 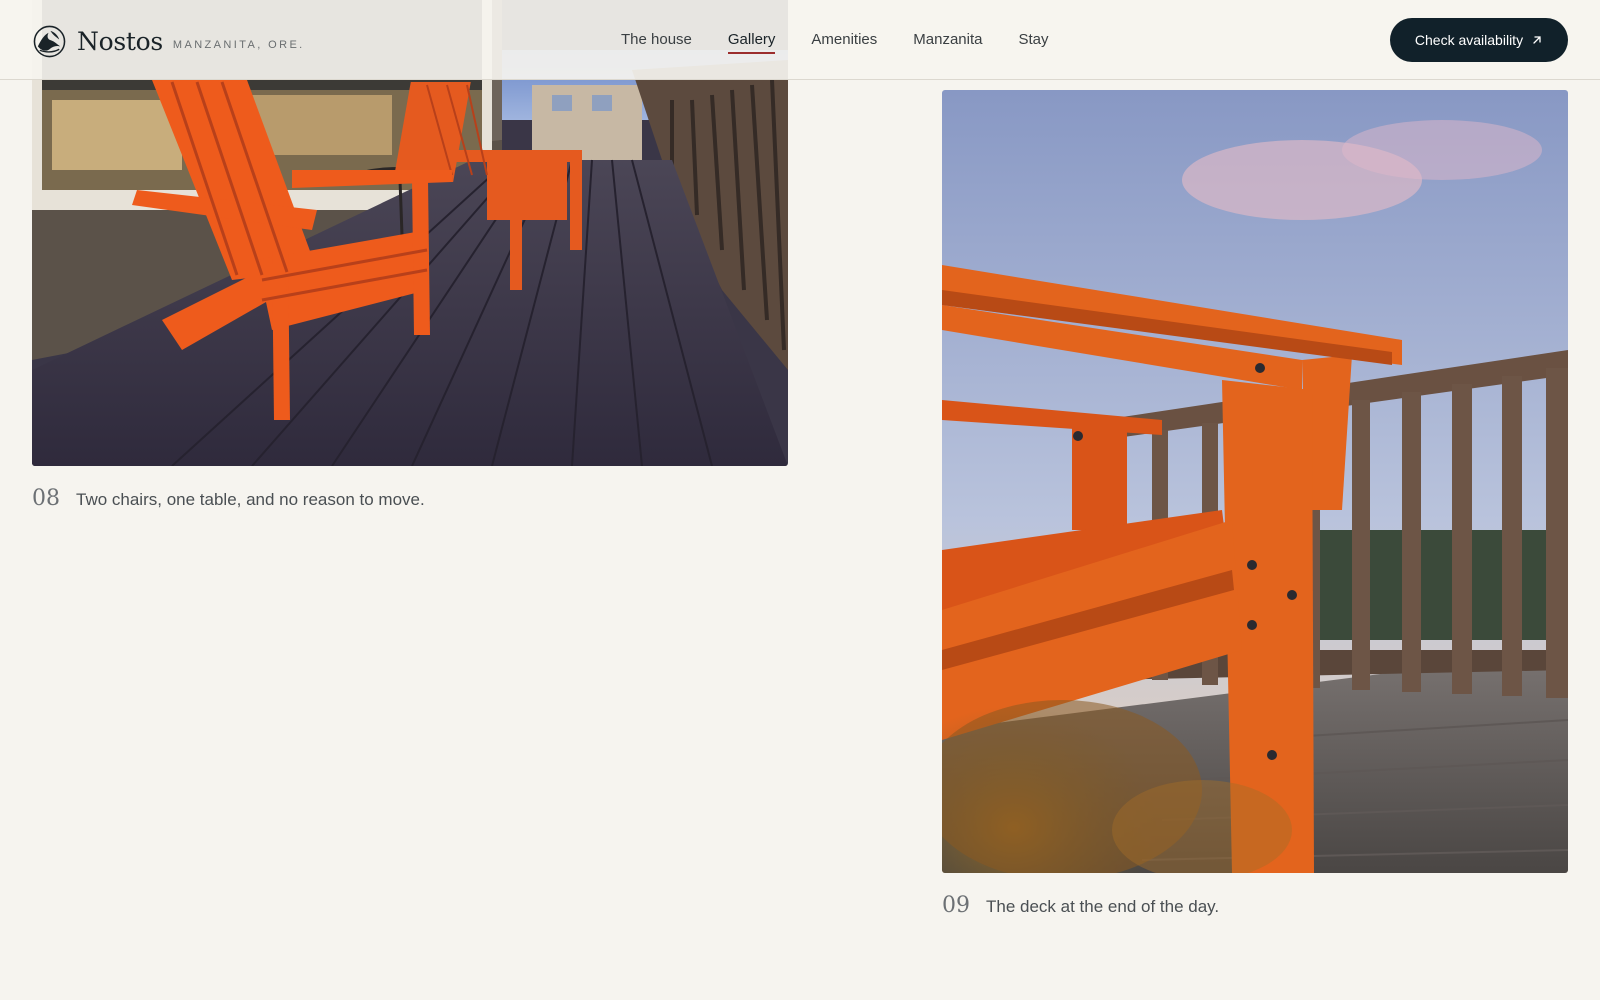 What do you see at coordinates (656, 42) in the screenshot?
I see `nav-link-the-house: The house` at bounding box center [656, 42].